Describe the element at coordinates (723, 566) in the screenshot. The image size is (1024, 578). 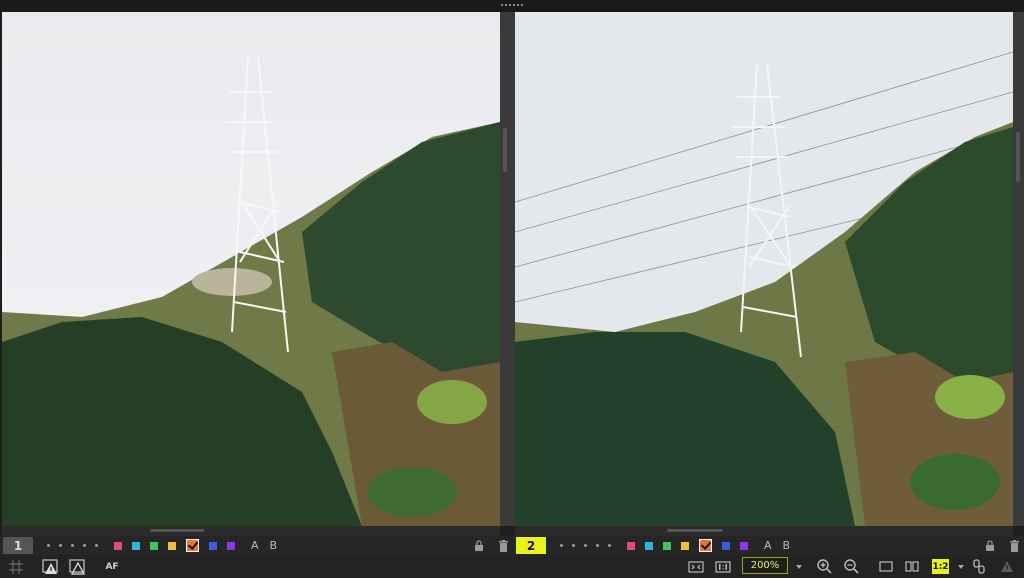
I see `actual-size-icon` at that location.